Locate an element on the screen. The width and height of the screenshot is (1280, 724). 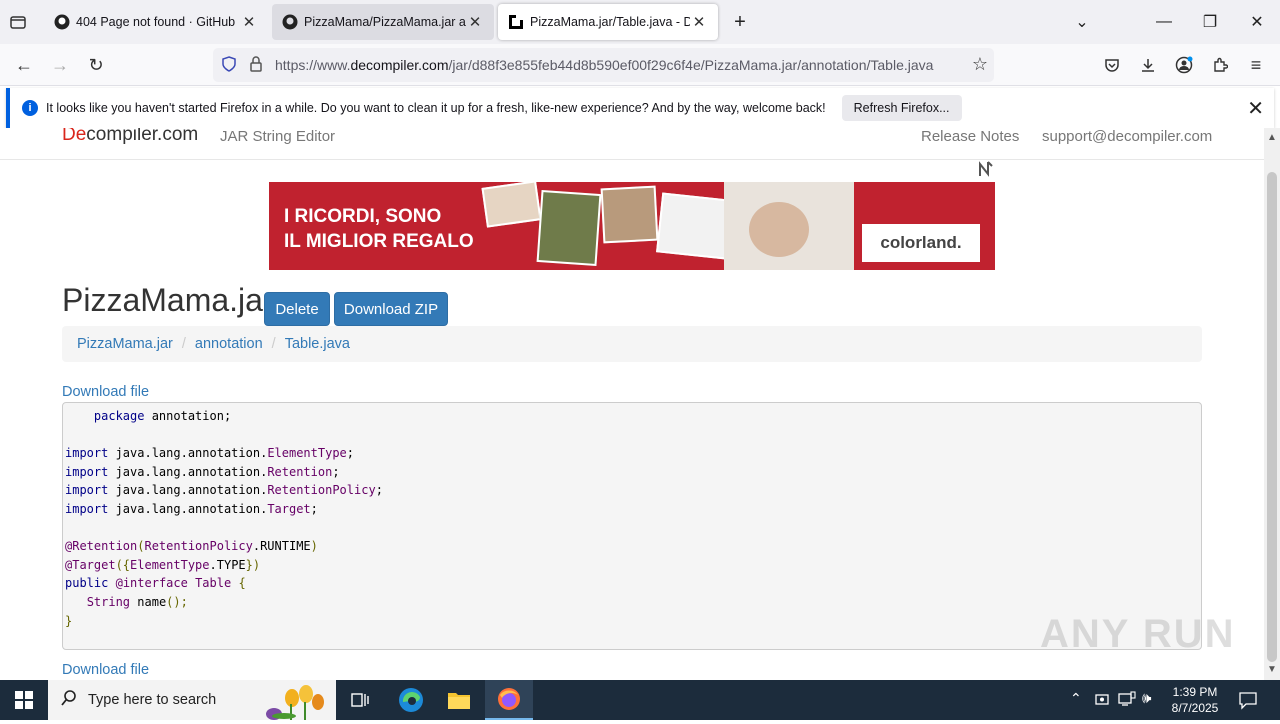
menu-icon: ≡ is located at coordinates (1256, 65).